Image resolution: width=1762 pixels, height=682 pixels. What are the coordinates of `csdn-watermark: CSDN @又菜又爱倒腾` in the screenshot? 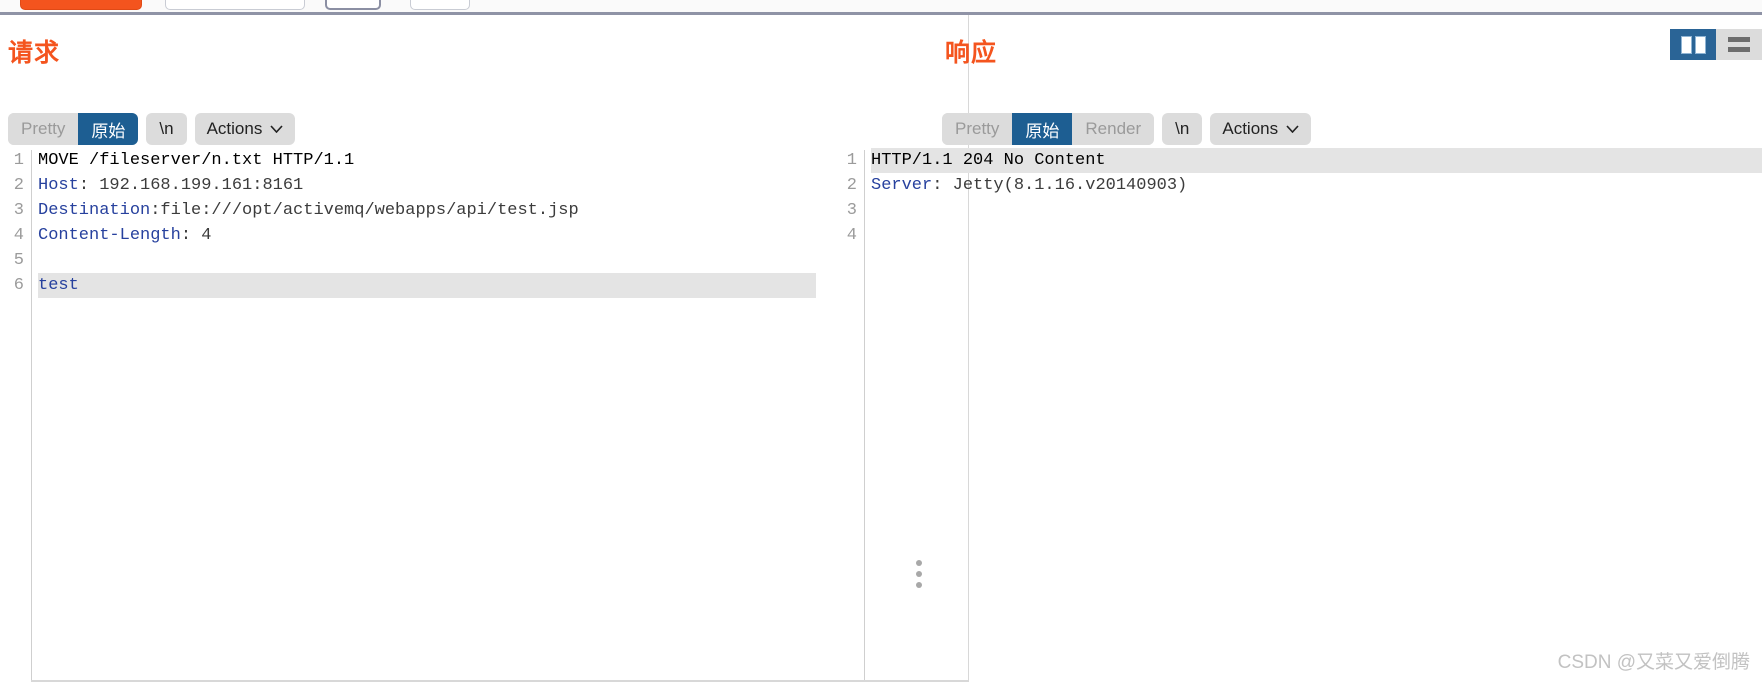 It's located at (1653, 662).